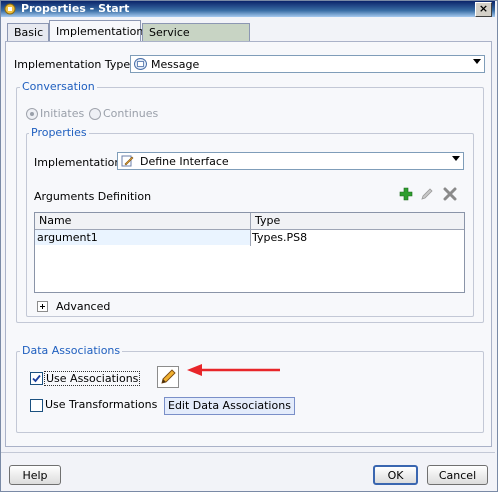 The width and height of the screenshot is (498, 492). Describe the element at coordinates (127, 161) in the screenshot. I see `edit-interface-icon` at that location.